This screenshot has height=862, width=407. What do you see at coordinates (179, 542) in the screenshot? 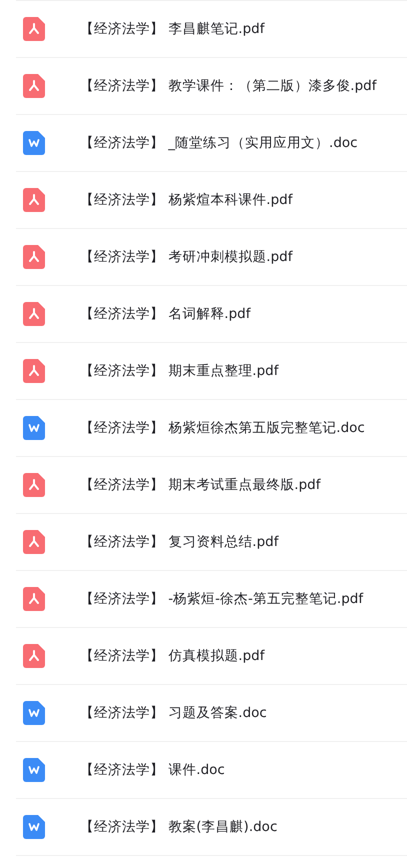
I see `file-name: 【经济法学】 复习资料总结.pdf` at bounding box center [179, 542].